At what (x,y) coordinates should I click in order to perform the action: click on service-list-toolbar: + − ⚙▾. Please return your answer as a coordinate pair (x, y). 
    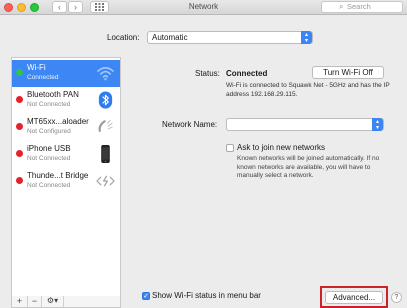
    Looking at the image, I should click on (66, 302).